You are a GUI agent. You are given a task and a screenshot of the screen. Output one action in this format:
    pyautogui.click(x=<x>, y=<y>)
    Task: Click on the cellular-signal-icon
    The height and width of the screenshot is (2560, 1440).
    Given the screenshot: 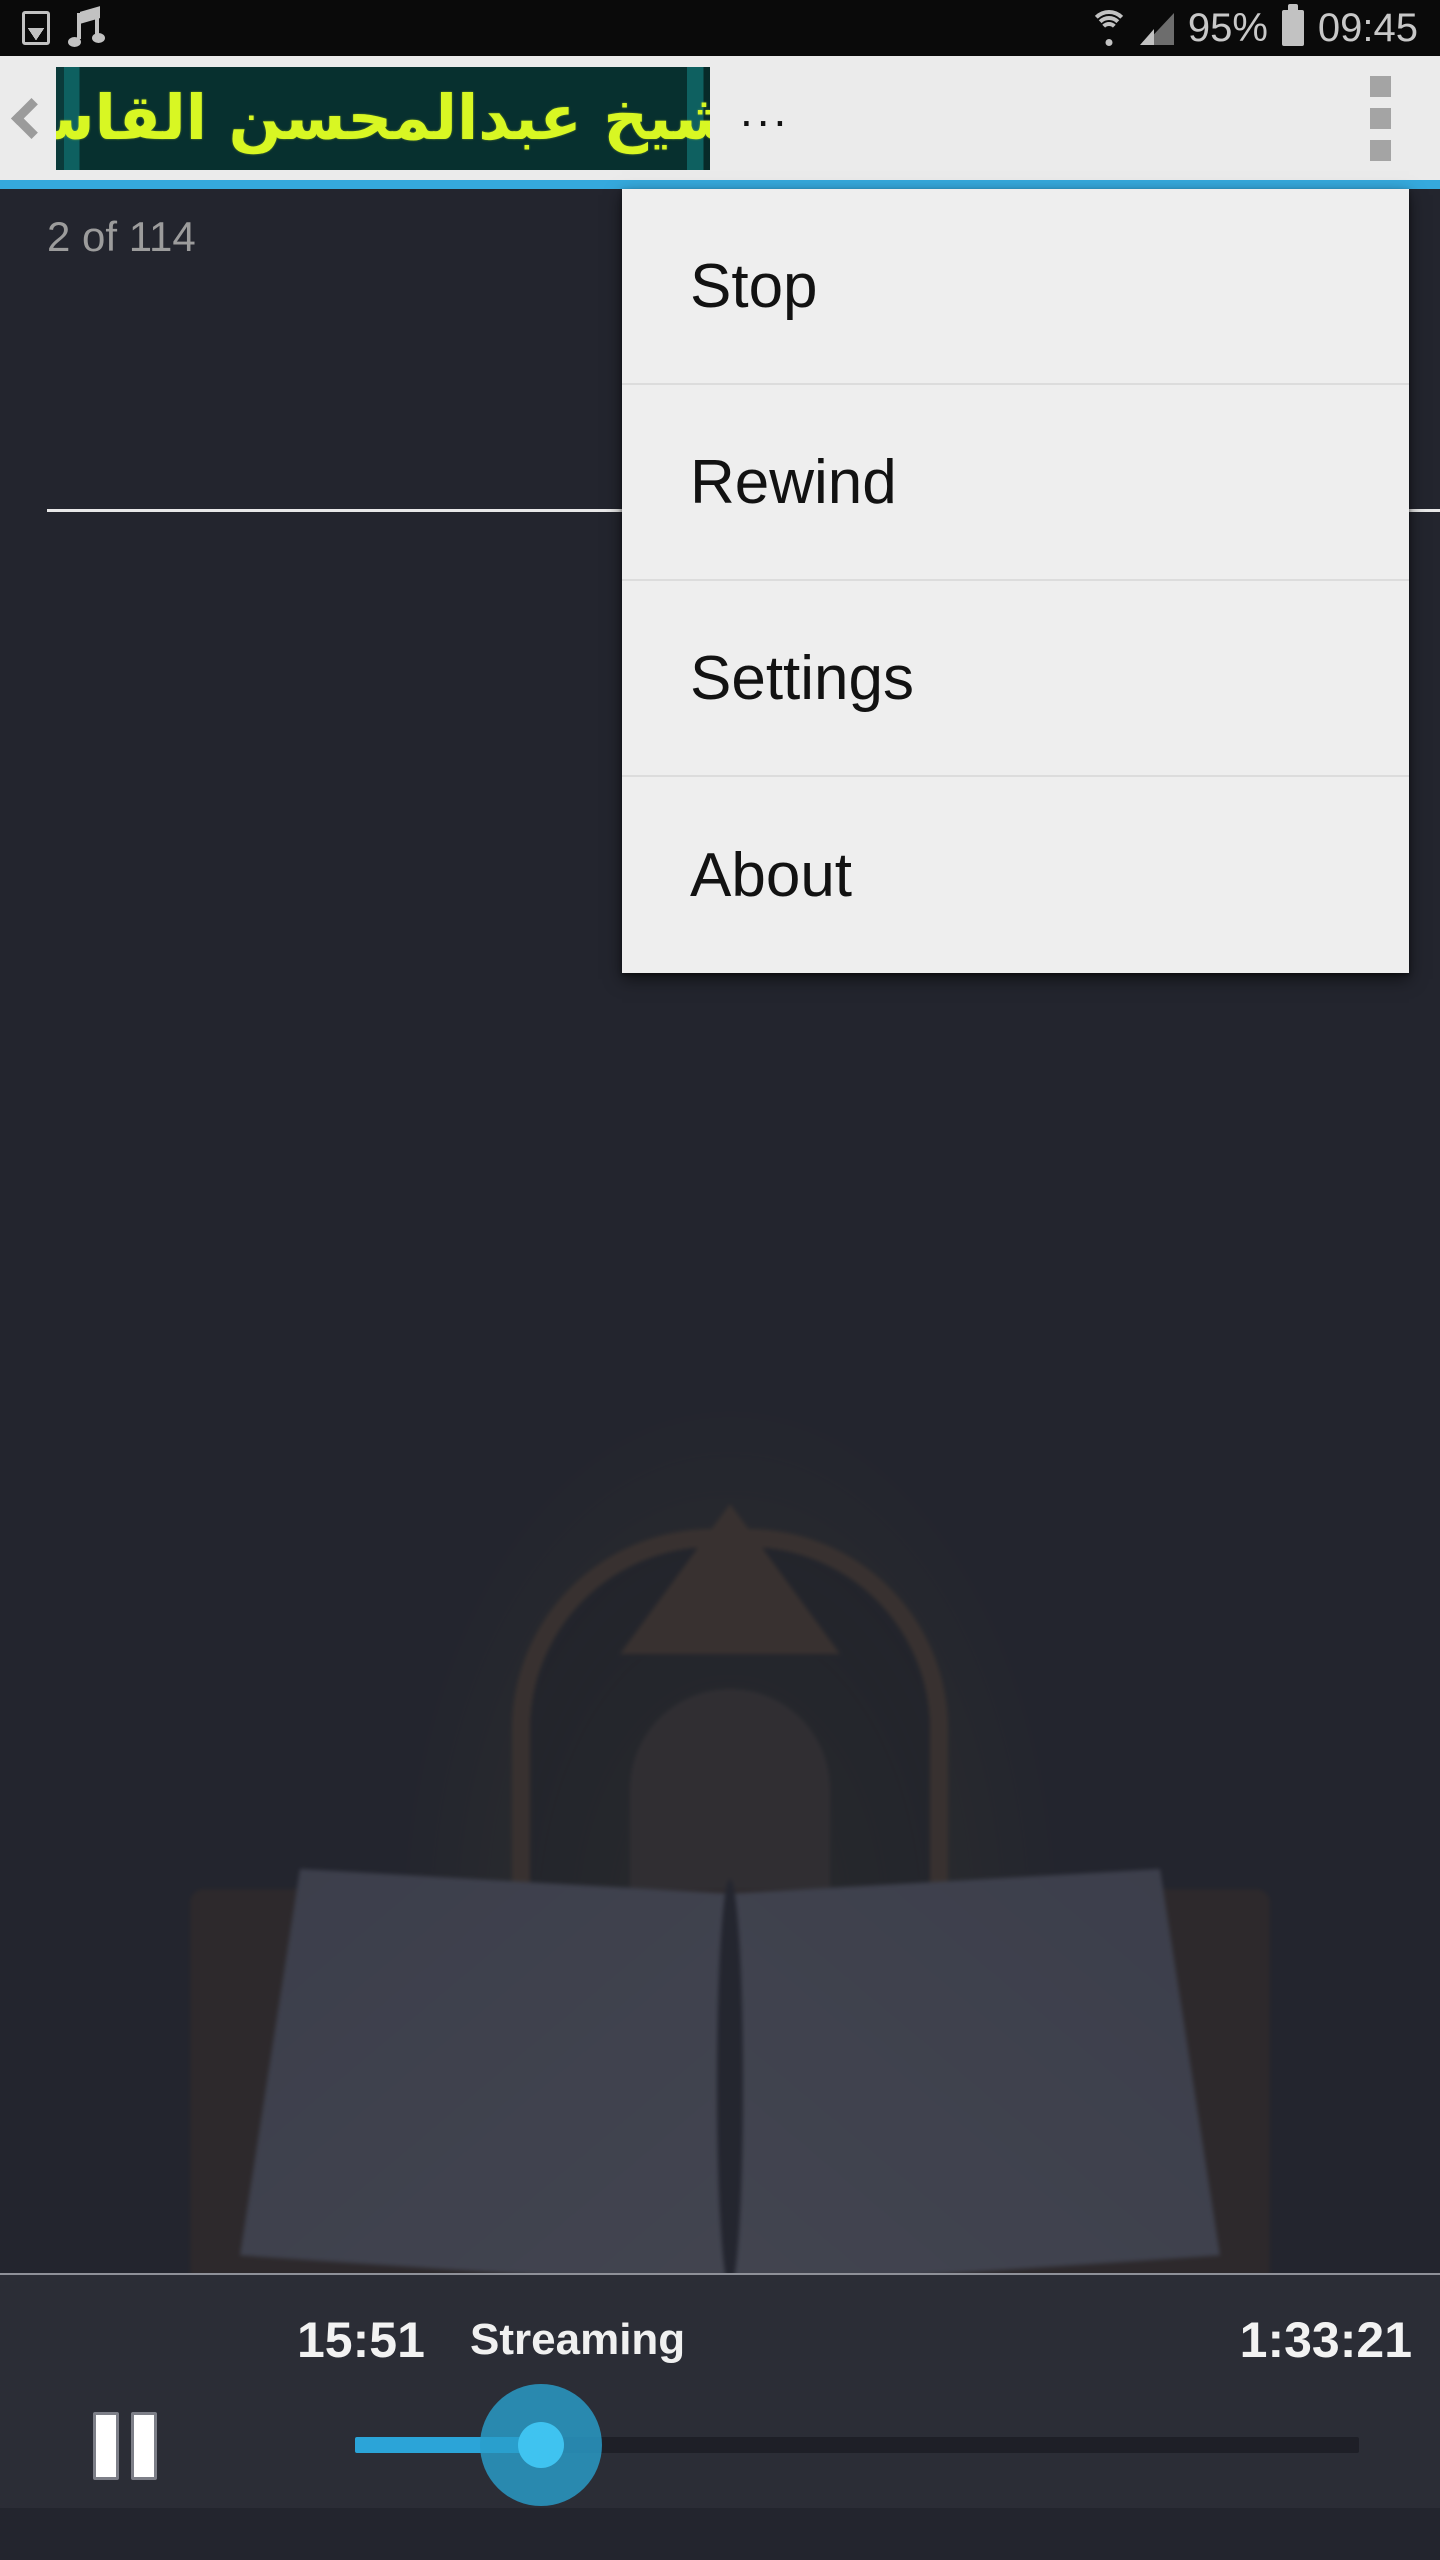 What is the action you would take?
    pyautogui.click(x=1156, y=28)
    